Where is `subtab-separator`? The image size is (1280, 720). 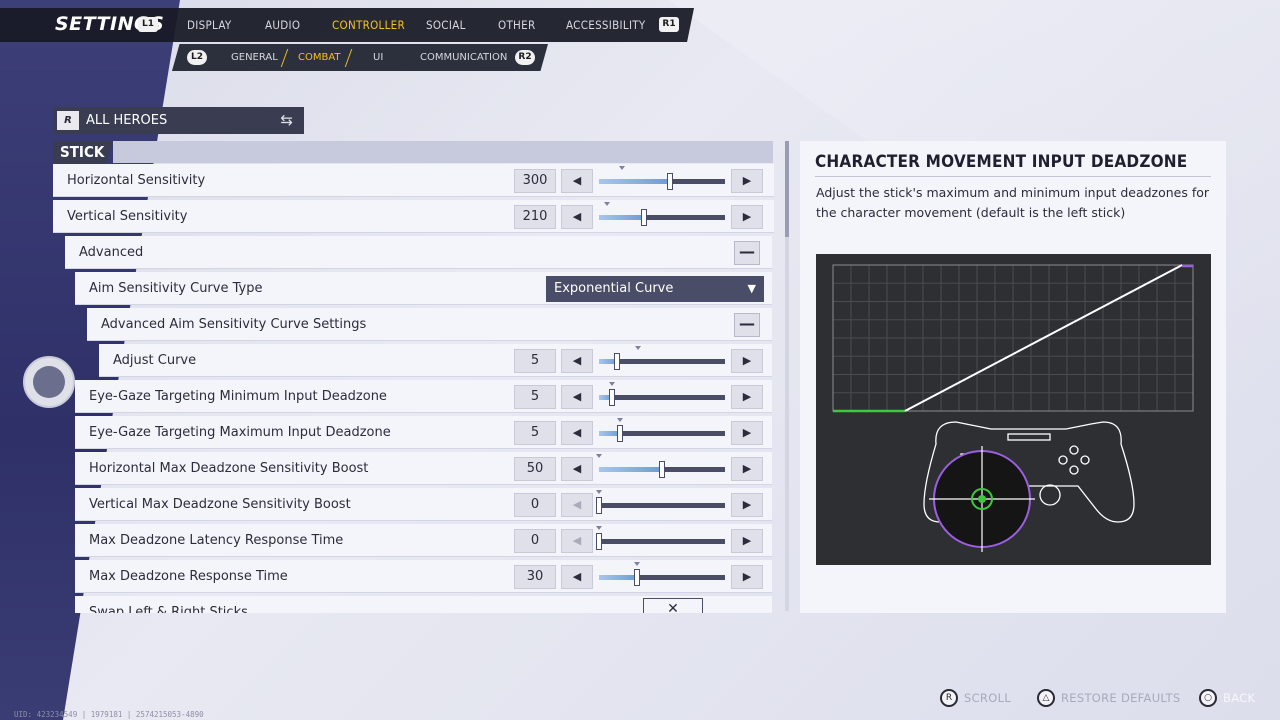
subtab-separator is located at coordinates (348, 58).